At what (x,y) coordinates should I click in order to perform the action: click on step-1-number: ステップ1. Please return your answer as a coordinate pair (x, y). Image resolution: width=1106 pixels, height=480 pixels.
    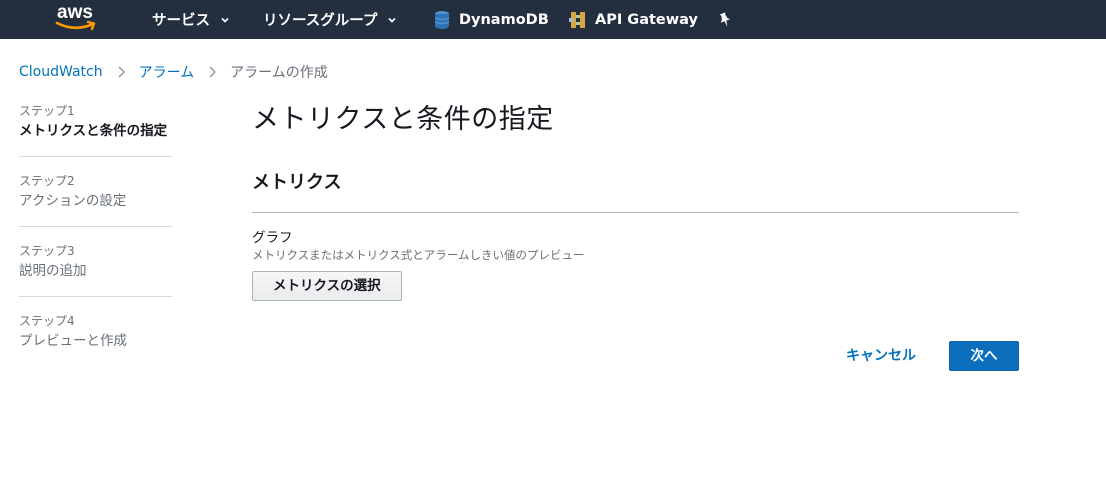
    Looking at the image, I should click on (47, 111).